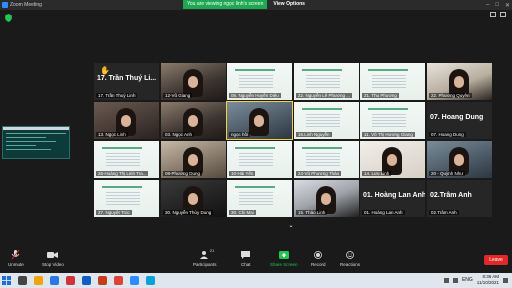 The height and width of the screenshot is (288, 512). Describe the element at coordinates (318, 255) in the screenshot. I see `record-icon` at that location.